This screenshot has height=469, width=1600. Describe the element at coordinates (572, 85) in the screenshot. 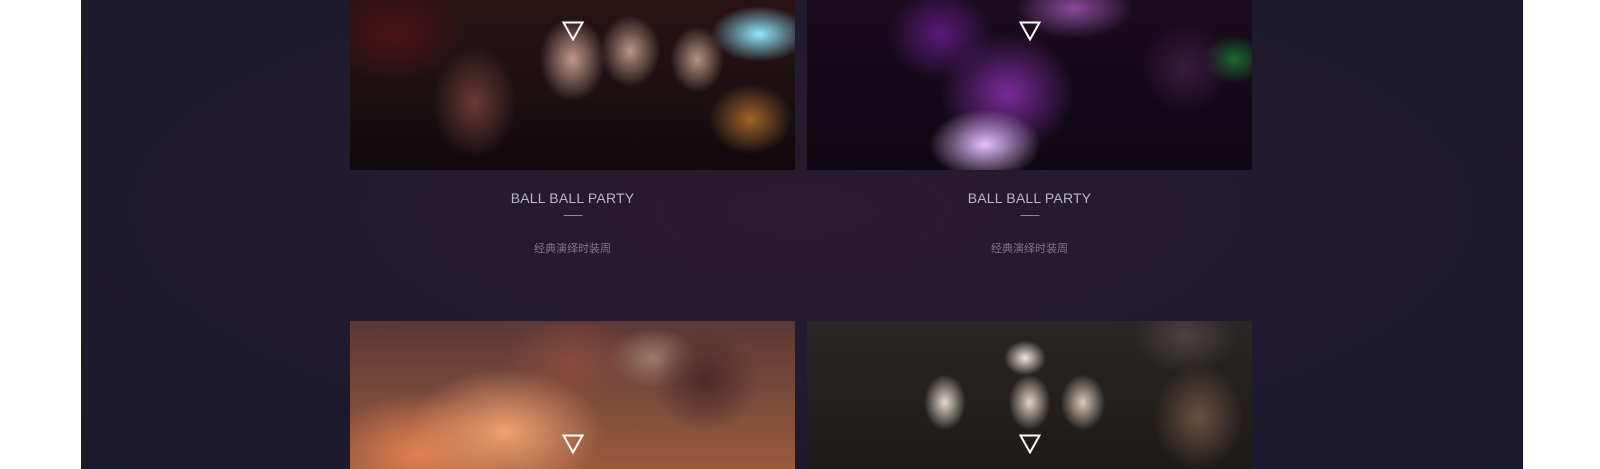

I see `club-crowd-photo` at that location.